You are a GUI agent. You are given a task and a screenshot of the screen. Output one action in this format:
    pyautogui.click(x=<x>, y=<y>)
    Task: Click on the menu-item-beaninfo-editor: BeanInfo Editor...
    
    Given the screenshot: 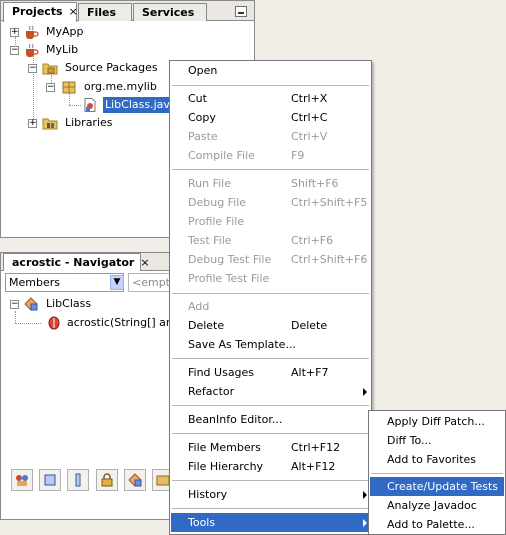 What is the action you would take?
    pyautogui.click(x=270, y=419)
    